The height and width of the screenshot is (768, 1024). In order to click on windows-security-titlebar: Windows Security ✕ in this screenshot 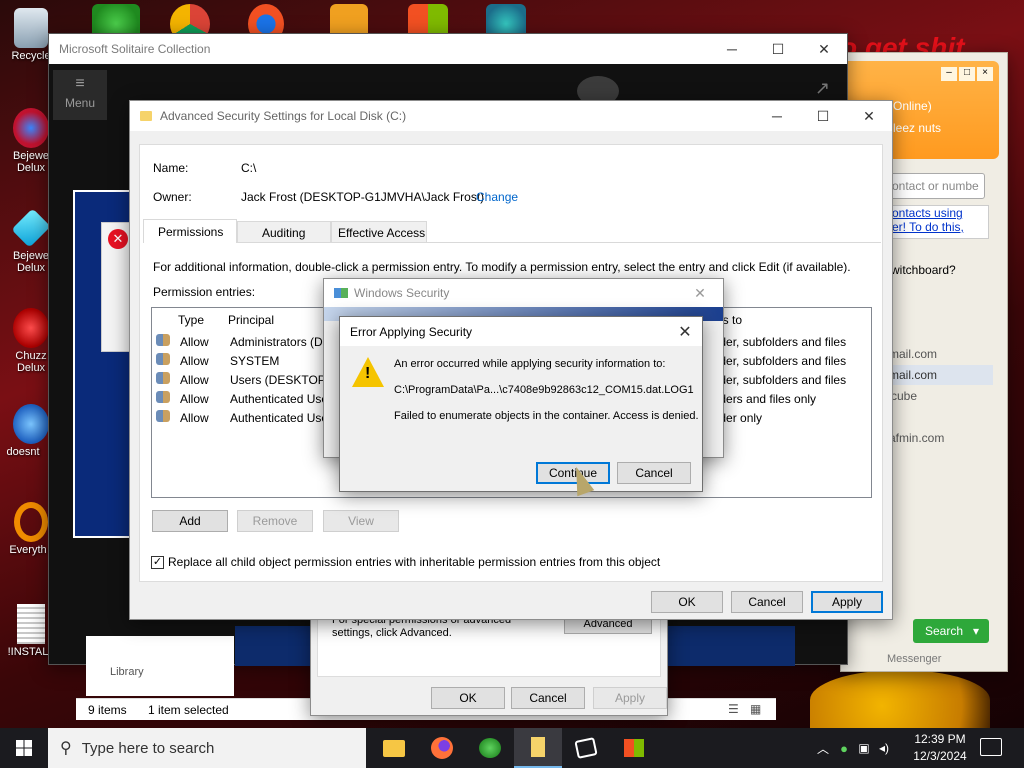, I will do `click(523, 293)`.